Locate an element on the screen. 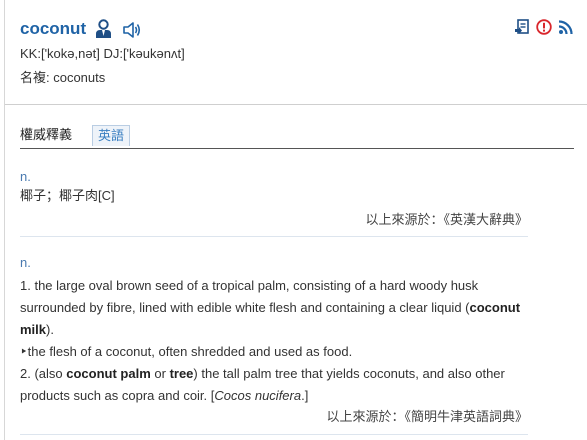 This screenshot has width=587, height=440. toolbar-icons is located at coordinates (545, 27).